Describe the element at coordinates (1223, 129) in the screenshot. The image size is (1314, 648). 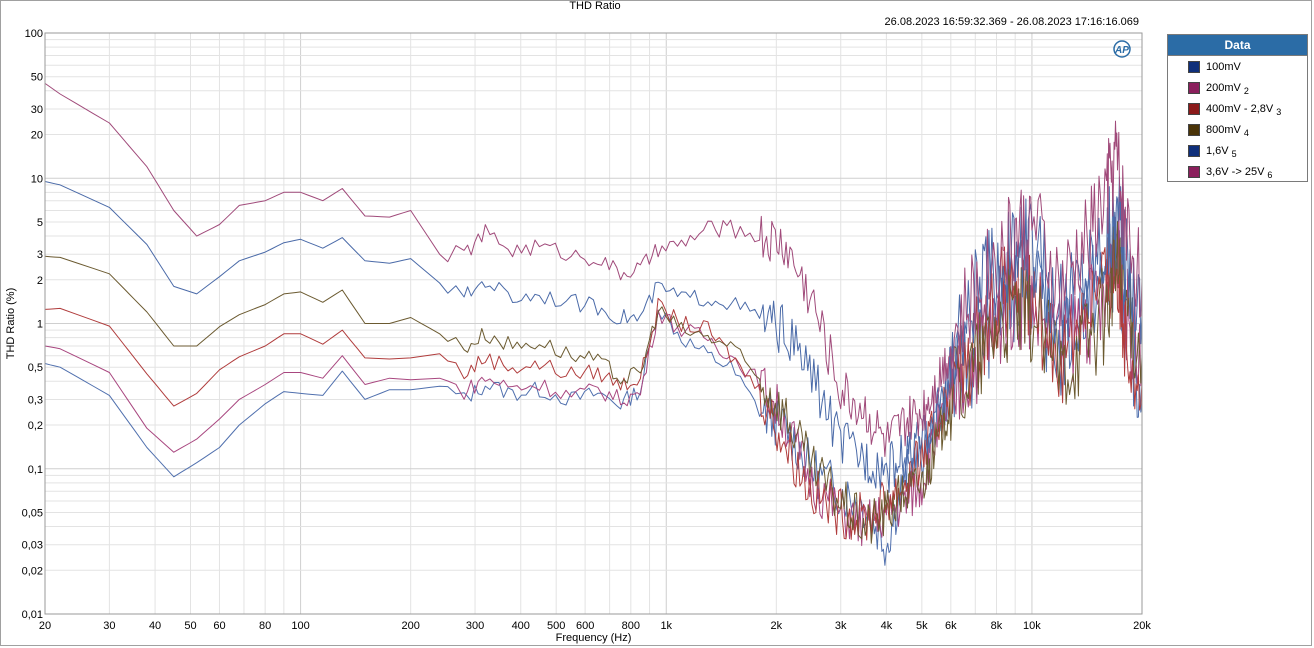
I see `legend-label: 800mV` at that location.